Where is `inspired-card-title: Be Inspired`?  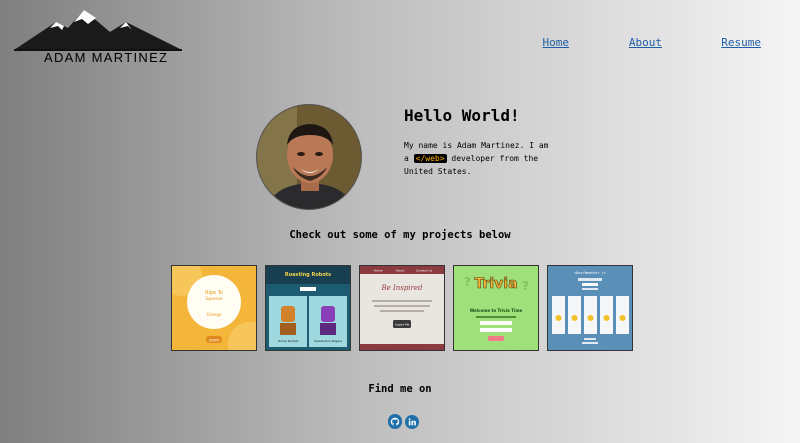
inspired-card-title: Be Inspired is located at coordinates (401, 288).